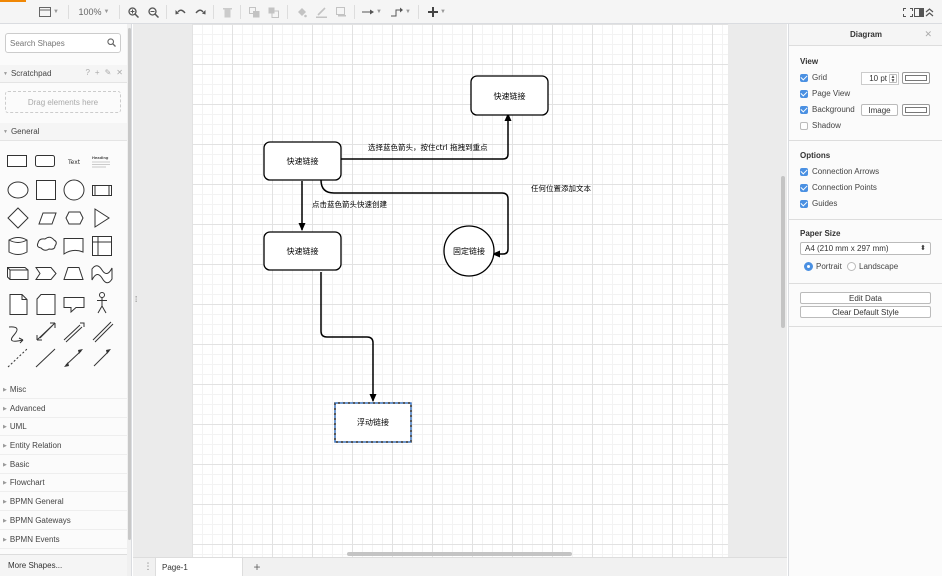  Describe the element at coordinates (54, 43) in the screenshot. I see `search-input` at that location.